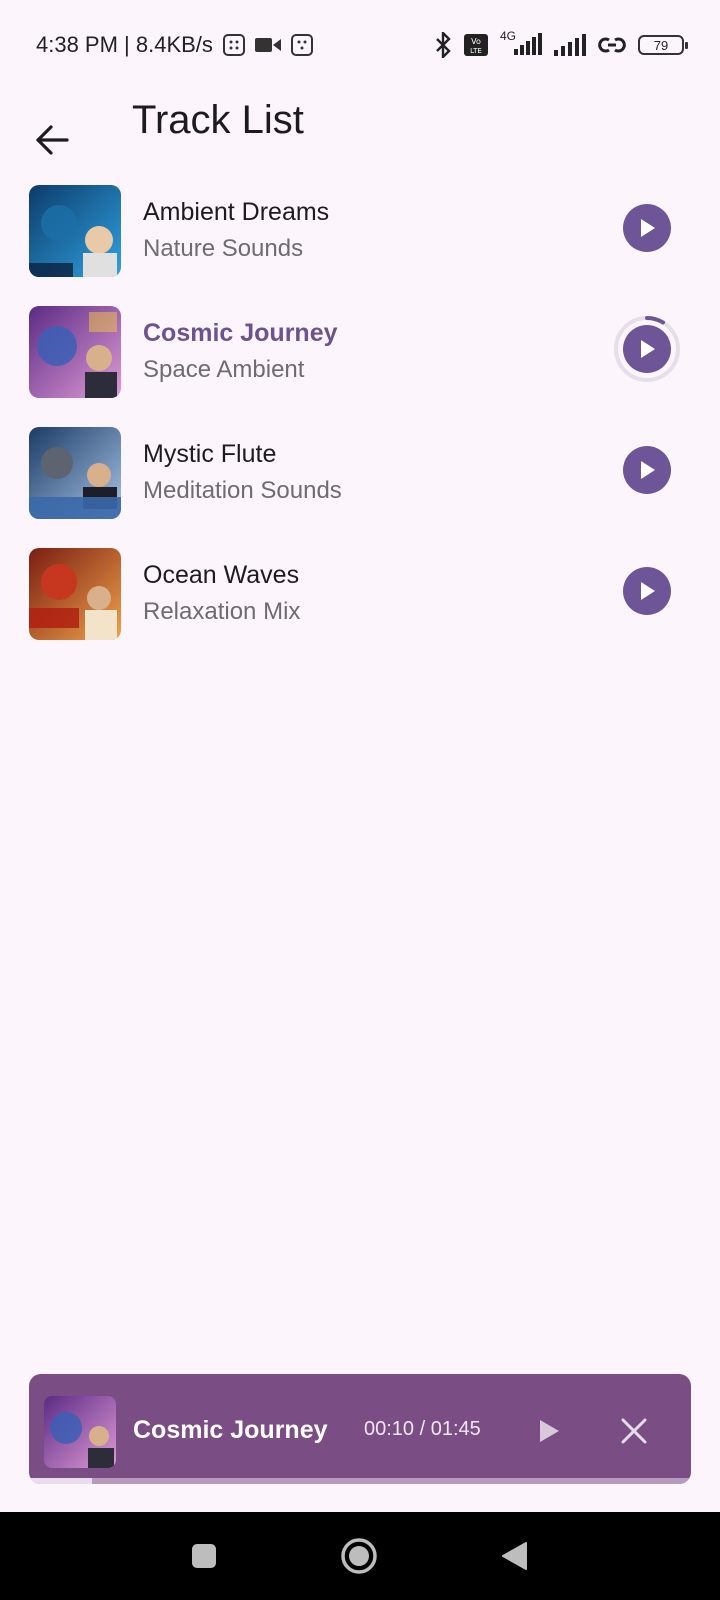 The width and height of the screenshot is (720, 1600). I want to click on home-button, so click(359, 1556).